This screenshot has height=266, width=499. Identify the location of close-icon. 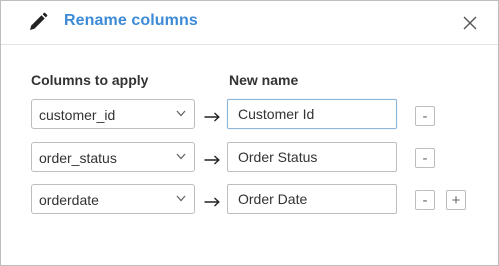
(470, 23).